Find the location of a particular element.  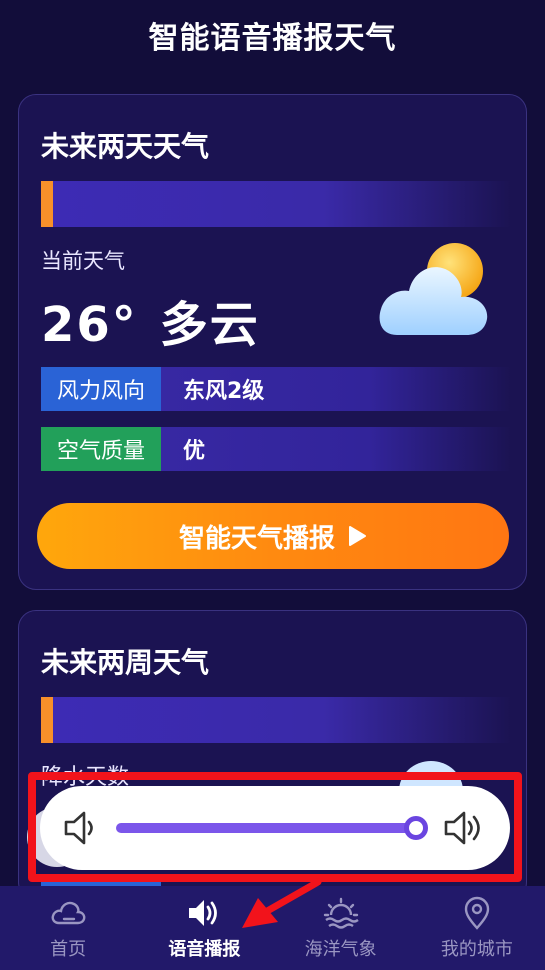

wind-value: 东风2级 is located at coordinates (224, 391).